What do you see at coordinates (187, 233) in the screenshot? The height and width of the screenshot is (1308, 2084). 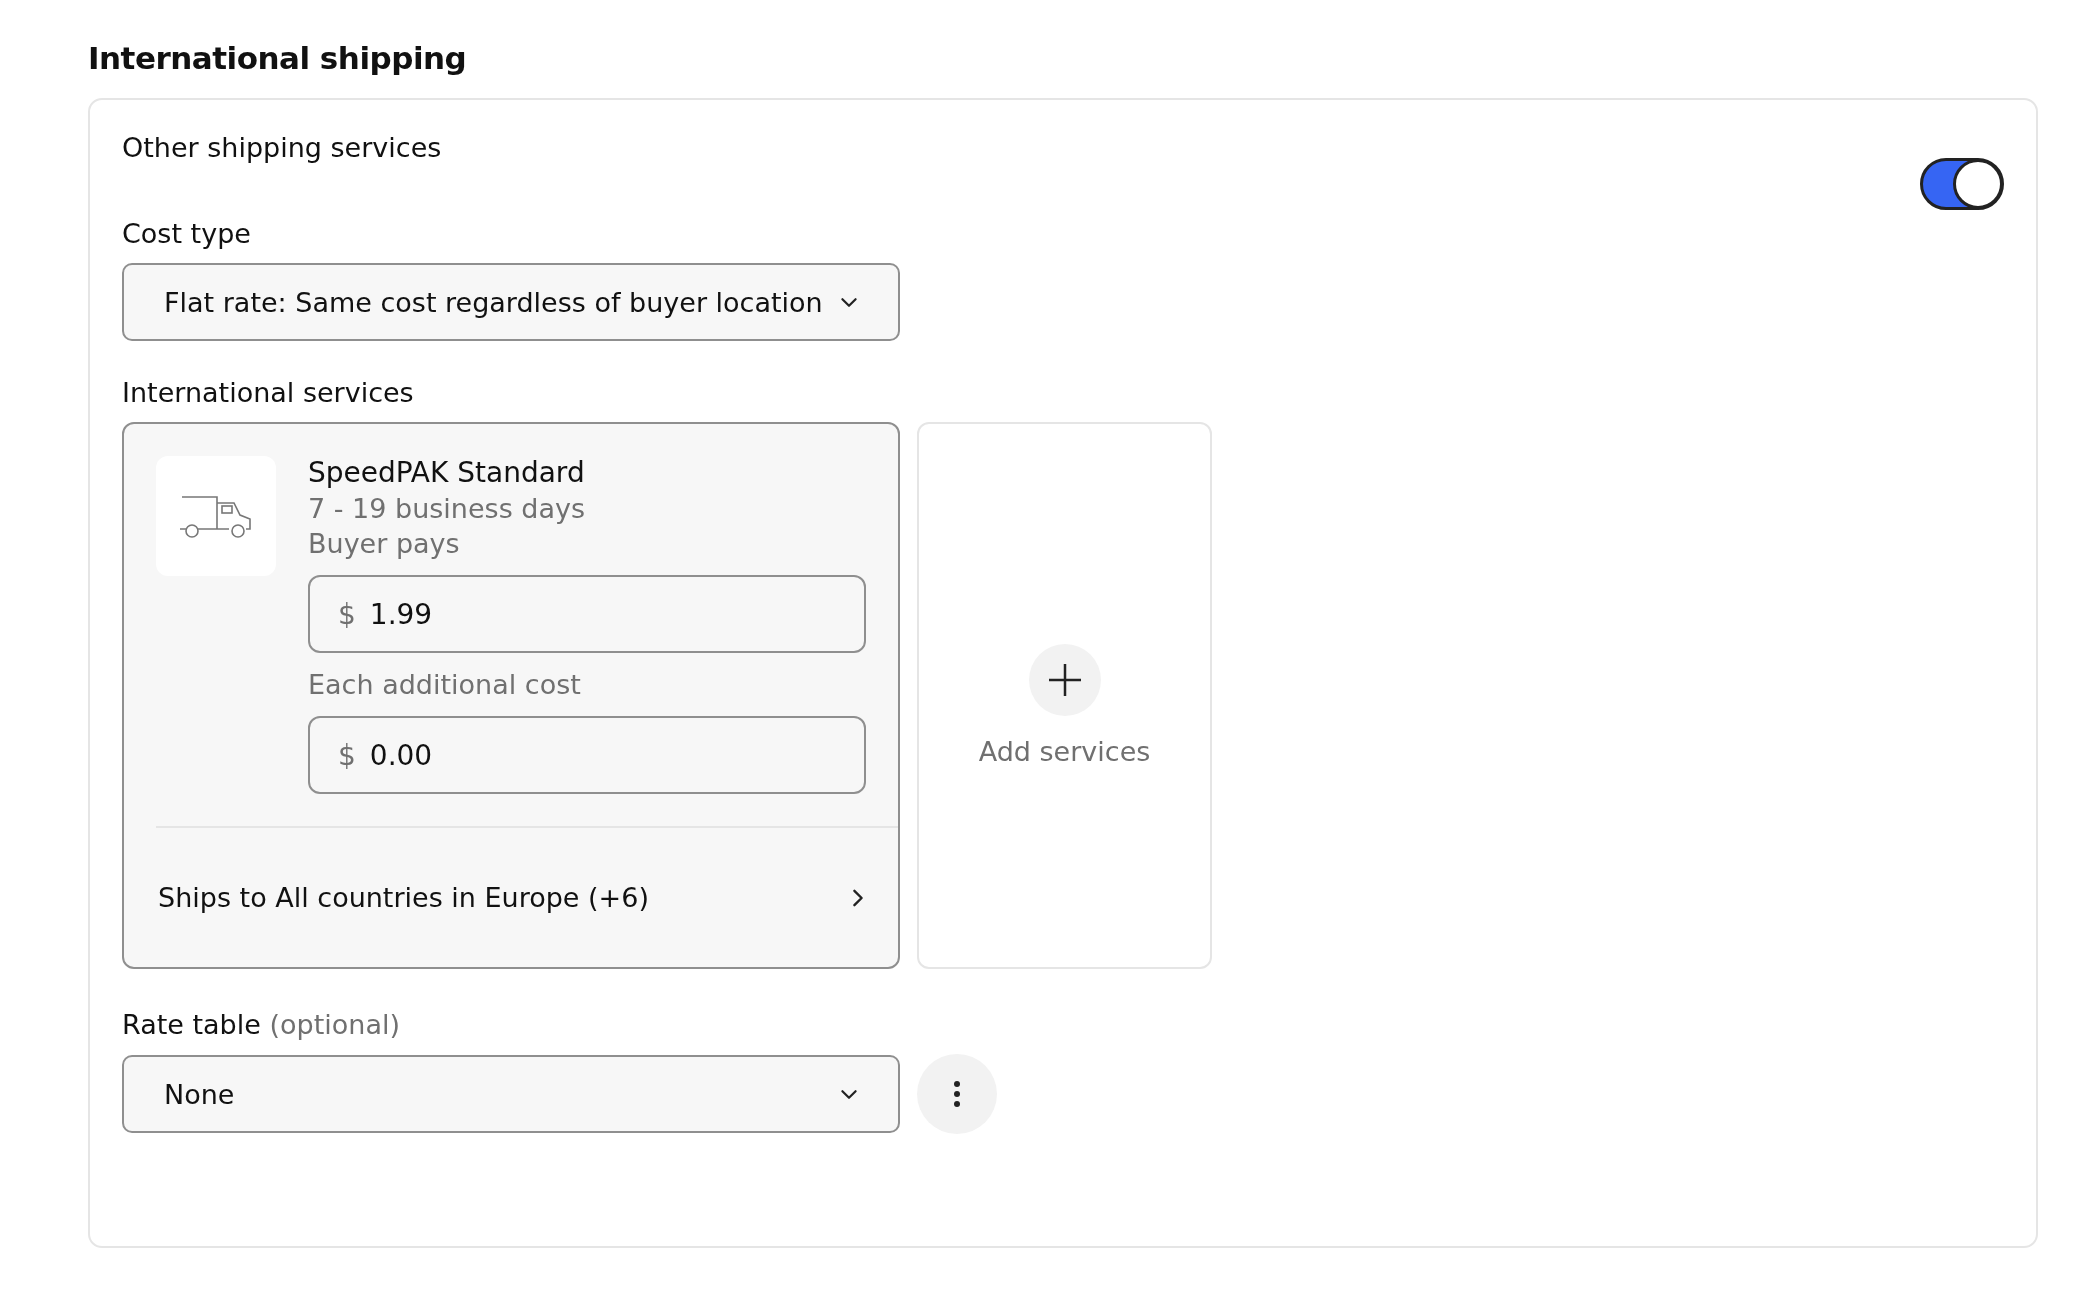 I see `field-label: Cost type` at bounding box center [187, 233].